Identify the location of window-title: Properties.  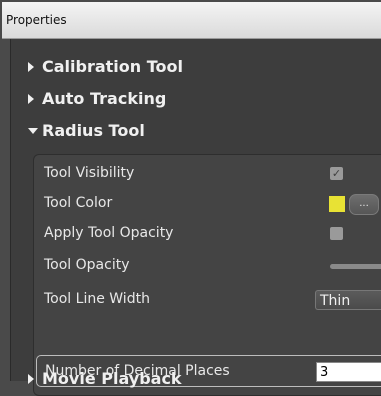
(36, 20).